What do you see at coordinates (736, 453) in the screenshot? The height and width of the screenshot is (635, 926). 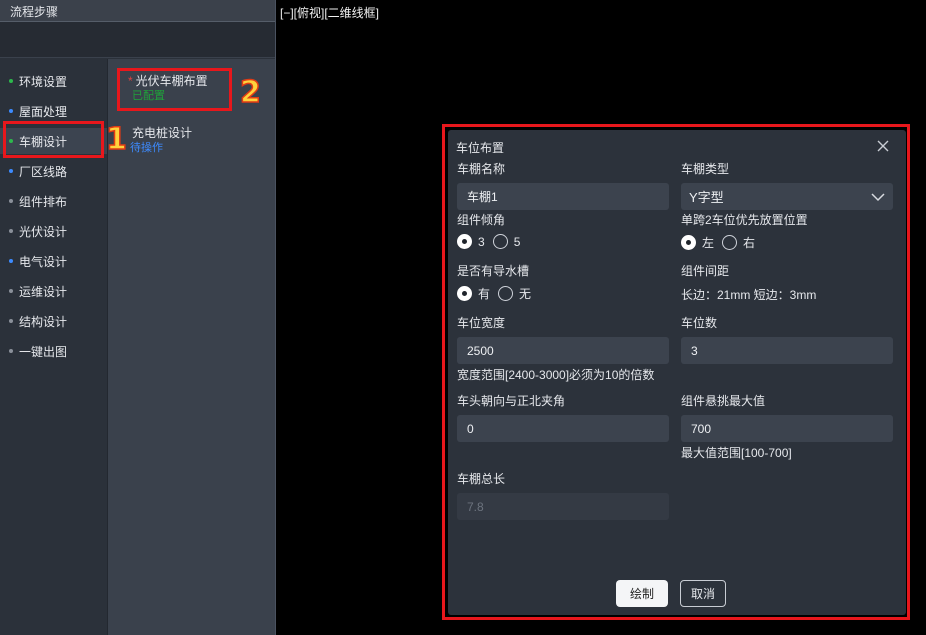 I see `overhang-hint: 最大值范围[100-700]` at bounding box center [736, 453].